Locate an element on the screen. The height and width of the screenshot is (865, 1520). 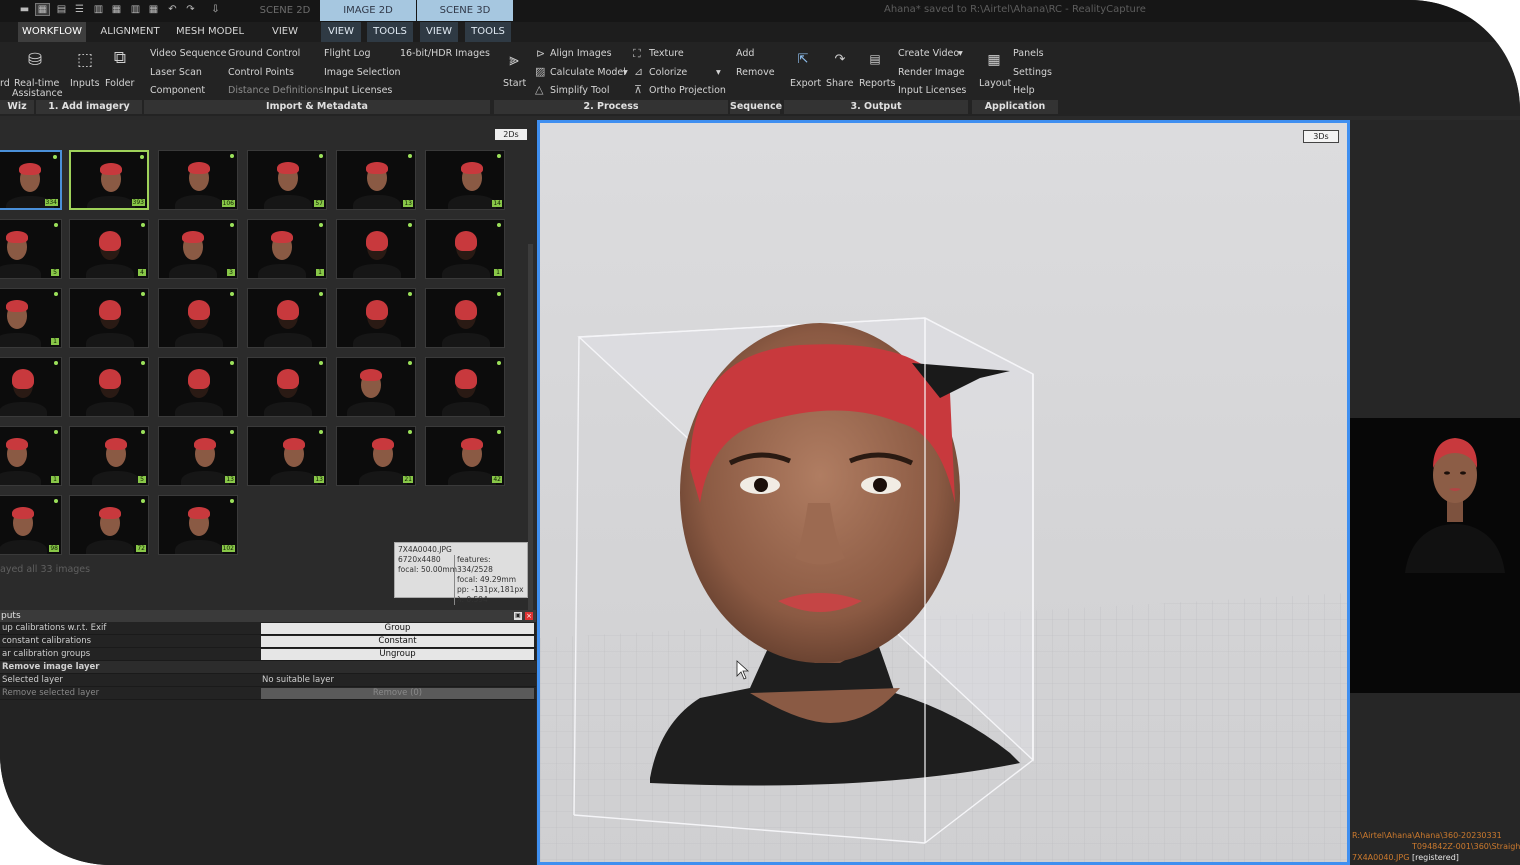
scene3d-view-tag: 3Ds is located at coordinates (1321, 136).